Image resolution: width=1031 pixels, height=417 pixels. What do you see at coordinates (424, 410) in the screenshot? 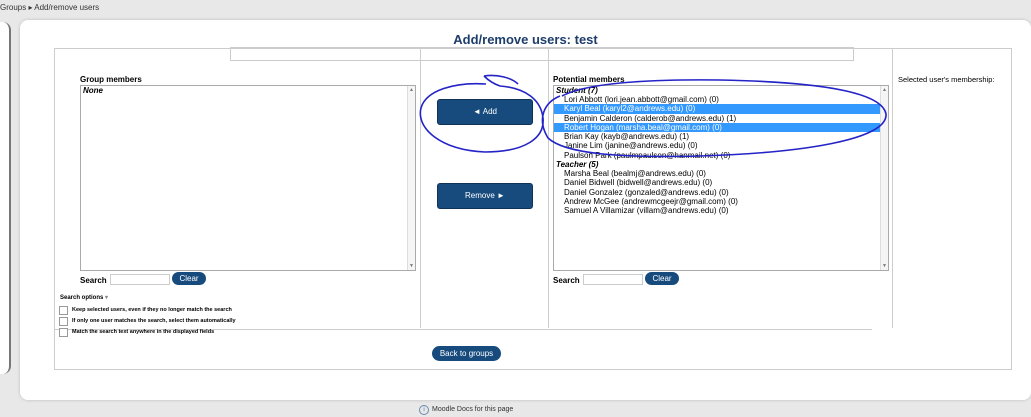
I see `info-icon: i` at bounding box center [424, 410].